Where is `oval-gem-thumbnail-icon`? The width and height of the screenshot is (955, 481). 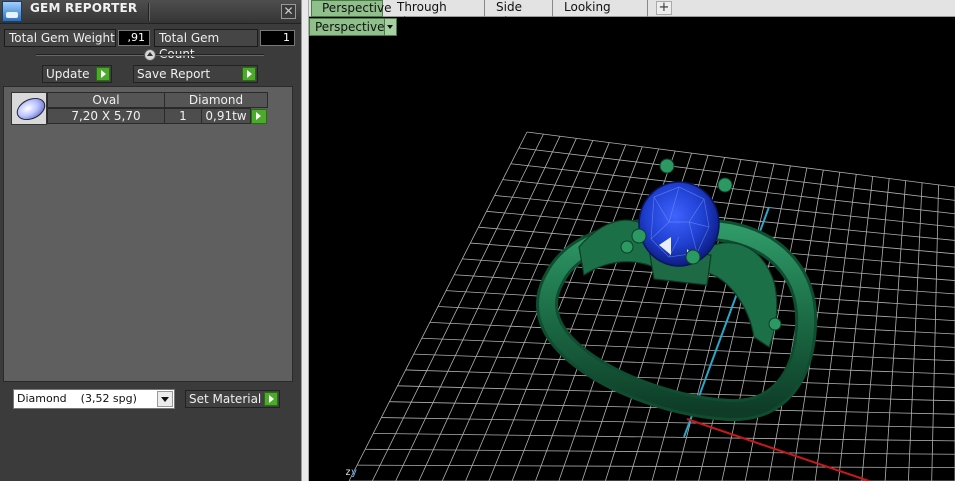 oval-gem-thumbnail-icon is located at coordinates (29, 108).